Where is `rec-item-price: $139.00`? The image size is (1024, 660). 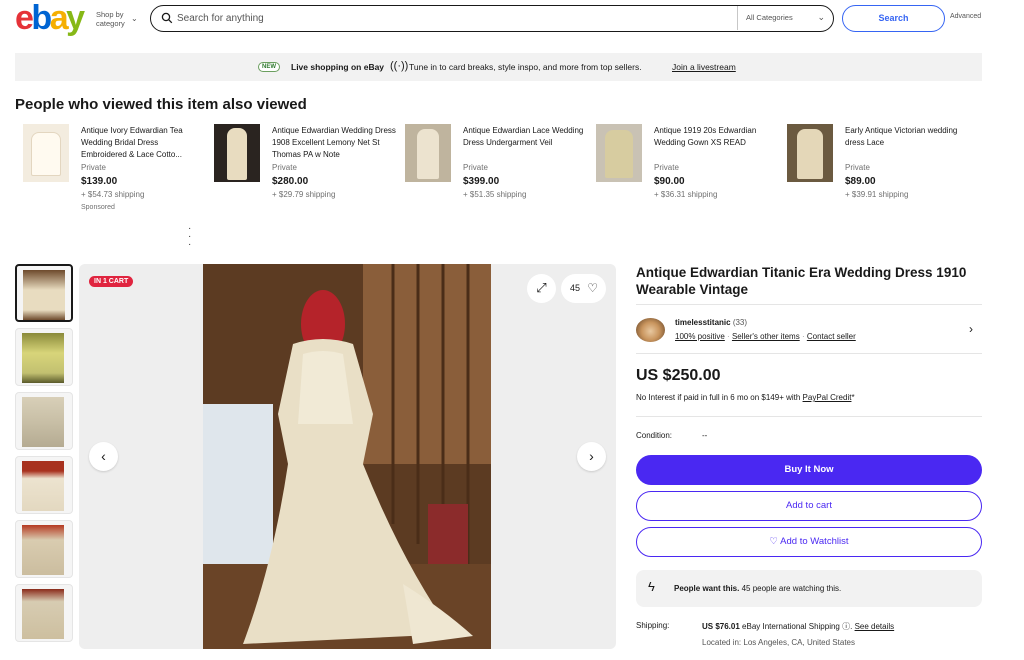 rec-item-price: $139.00 is located at coordinates (99, 181).